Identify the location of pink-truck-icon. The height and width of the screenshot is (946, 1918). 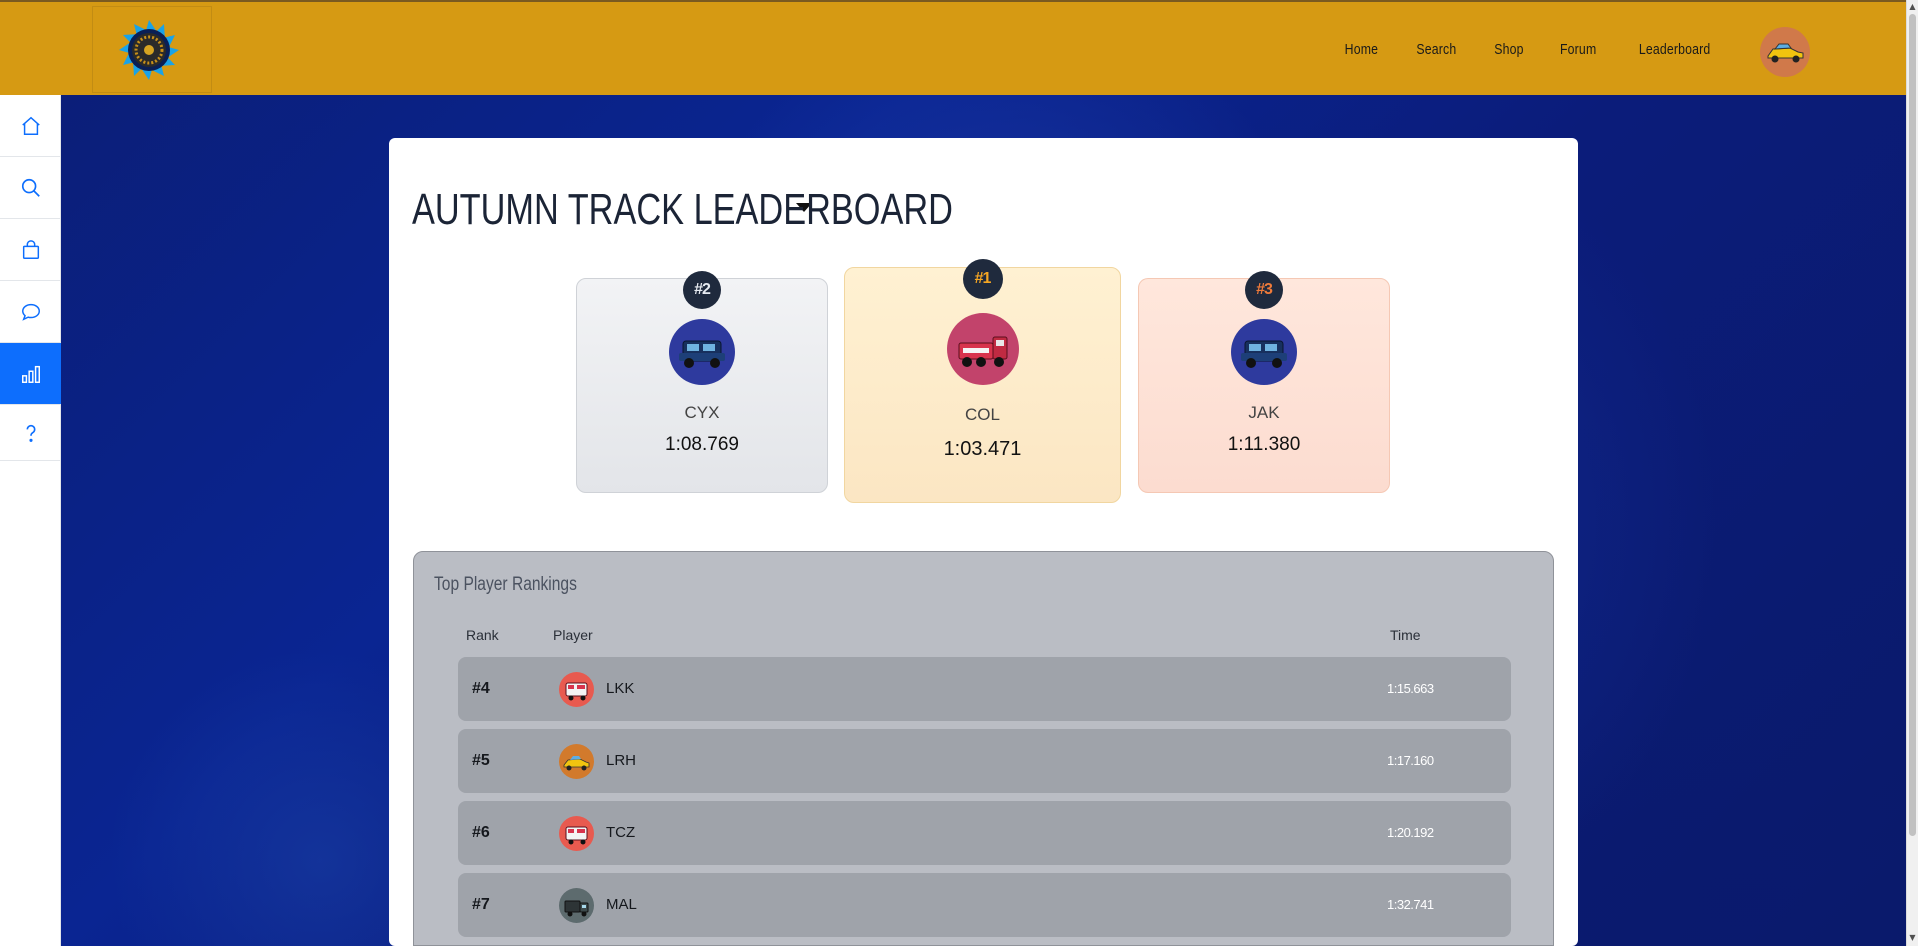
(982, 351).